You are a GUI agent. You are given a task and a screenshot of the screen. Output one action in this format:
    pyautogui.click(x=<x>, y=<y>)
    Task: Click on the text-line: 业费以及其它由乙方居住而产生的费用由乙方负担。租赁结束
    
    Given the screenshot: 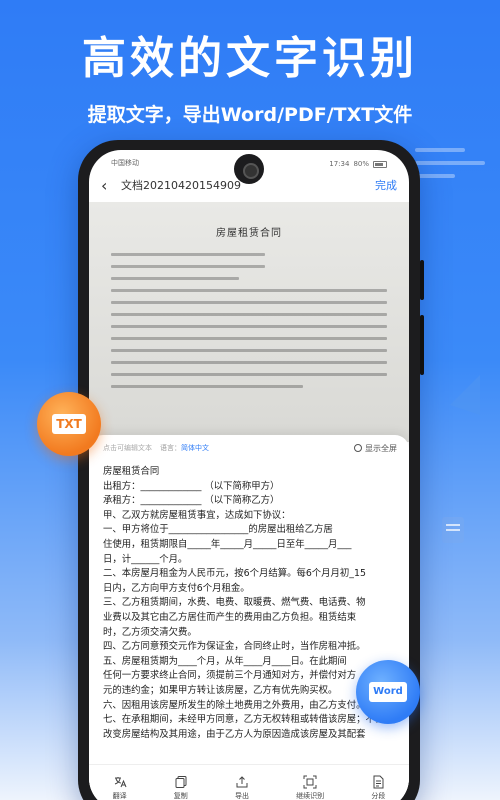 What is the action you would take?
    pyautogui.click(x=230, y=617)
    